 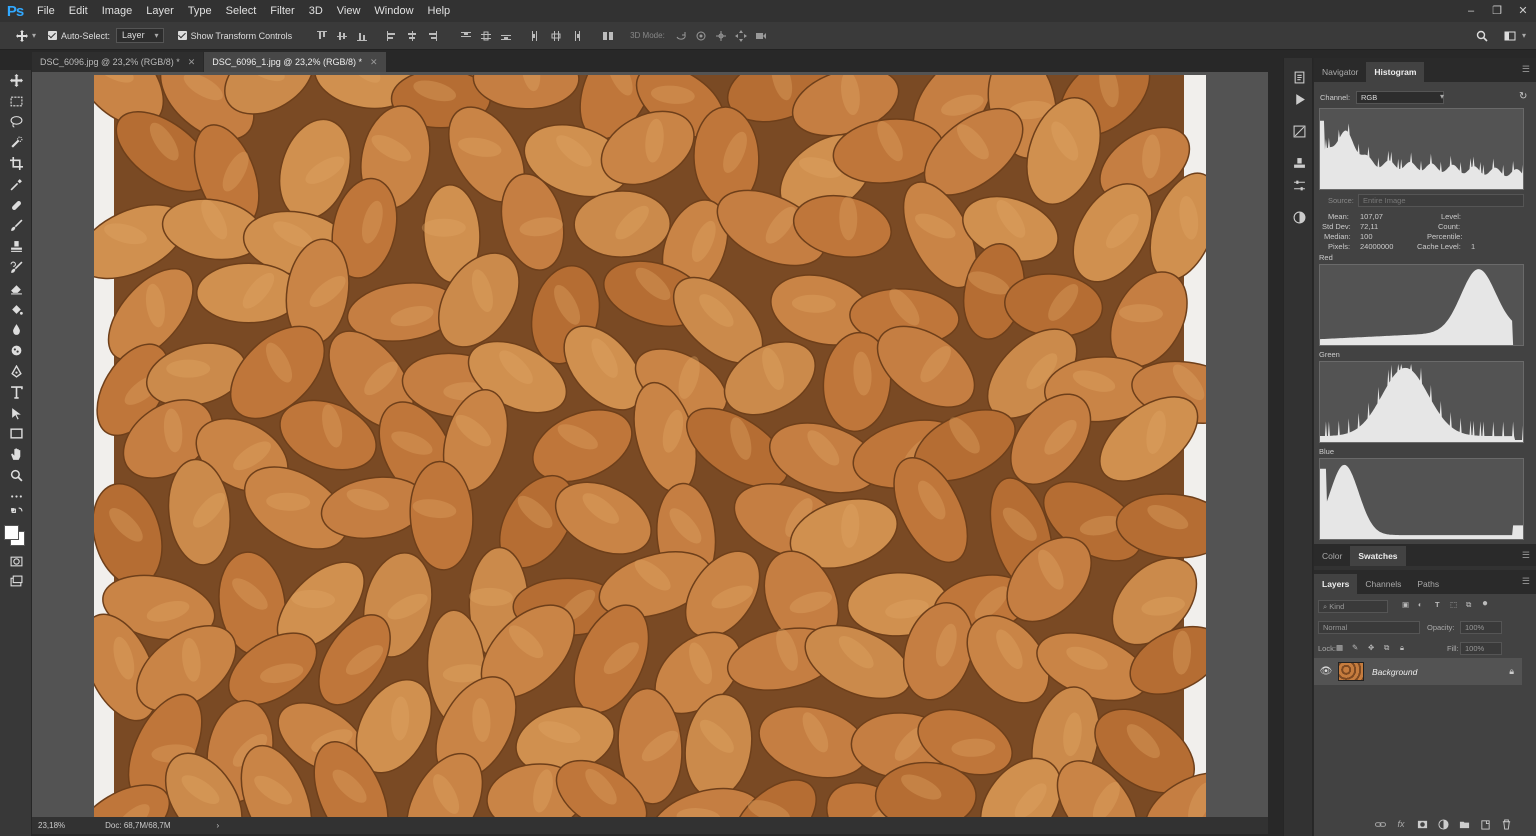 What do you see at coordinates (241, 11) in the screenshot?
I see `menu-select: Select` at bounding box center [241, 11].